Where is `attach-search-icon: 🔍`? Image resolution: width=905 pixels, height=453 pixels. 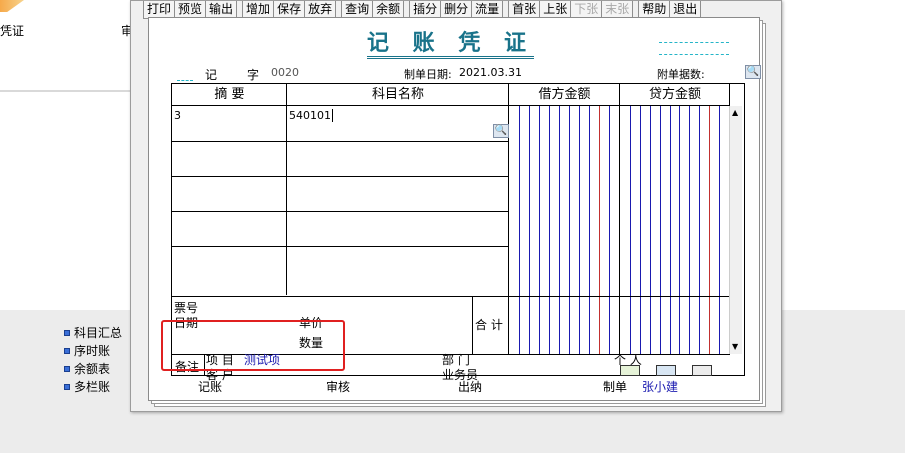 attach-search-icon: 🔍 is located at coordinates (753, 72).